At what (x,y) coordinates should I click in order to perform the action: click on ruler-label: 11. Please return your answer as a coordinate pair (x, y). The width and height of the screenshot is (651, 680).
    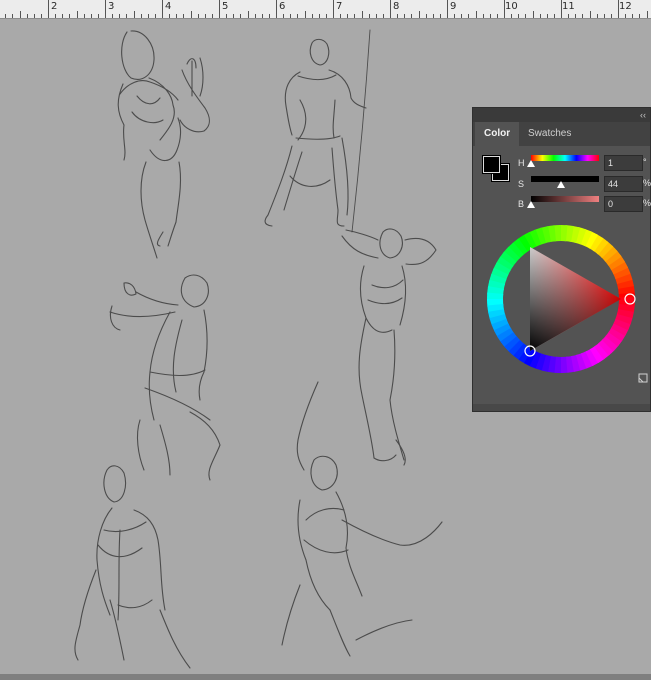
    Looking at the image, I should click on (568, 6).